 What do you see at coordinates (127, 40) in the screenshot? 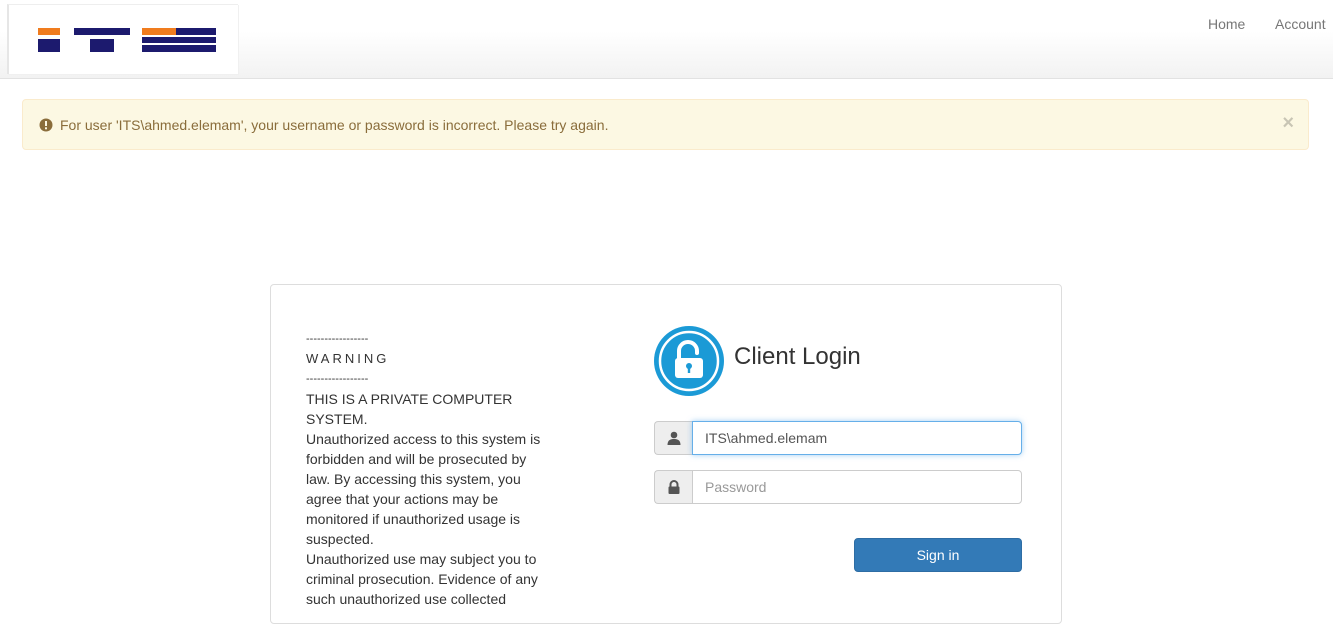
I see `its-logo-icon` at bounding box center [127, 40].